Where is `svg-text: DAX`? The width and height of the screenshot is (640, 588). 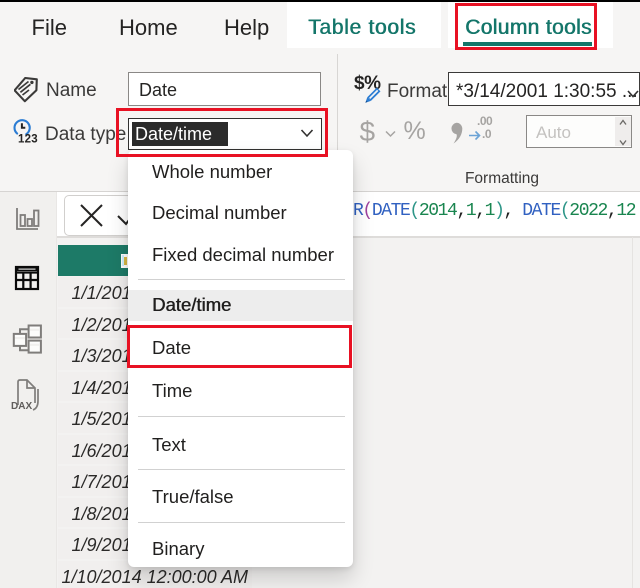 svg-text: DAX is located at coordinates (21, 406).